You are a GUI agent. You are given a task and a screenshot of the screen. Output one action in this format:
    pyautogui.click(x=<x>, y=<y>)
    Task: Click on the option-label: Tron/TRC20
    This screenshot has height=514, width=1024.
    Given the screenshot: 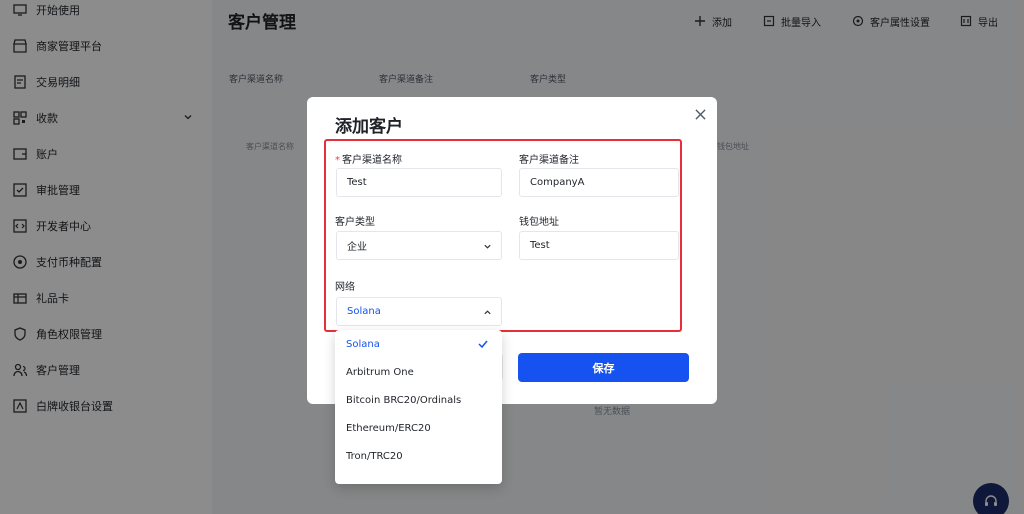 What is the action you would take?
    pyautogui.click(x=374, y=456)
    